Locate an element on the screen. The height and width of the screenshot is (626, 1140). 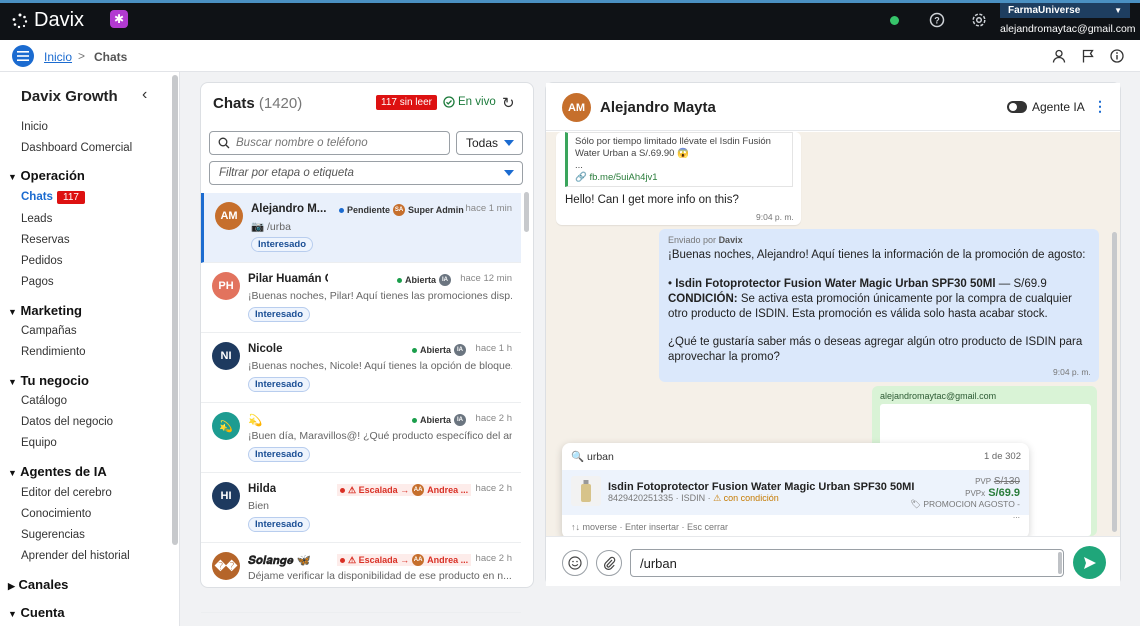
emoji-button is located at coordinates (575, 563).